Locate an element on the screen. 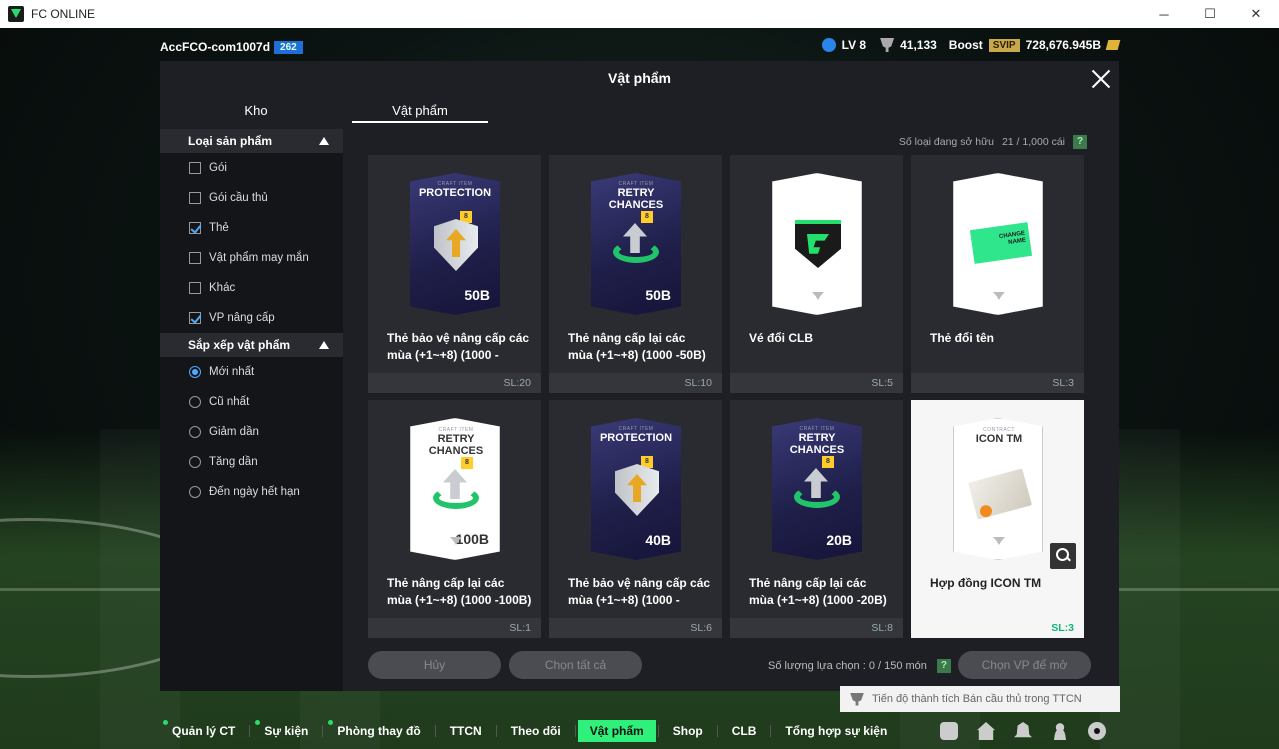 The width and height of the screenshot is (1279, 749). sort-option-label: Cũ nhất is located at coordinates (229, 402).